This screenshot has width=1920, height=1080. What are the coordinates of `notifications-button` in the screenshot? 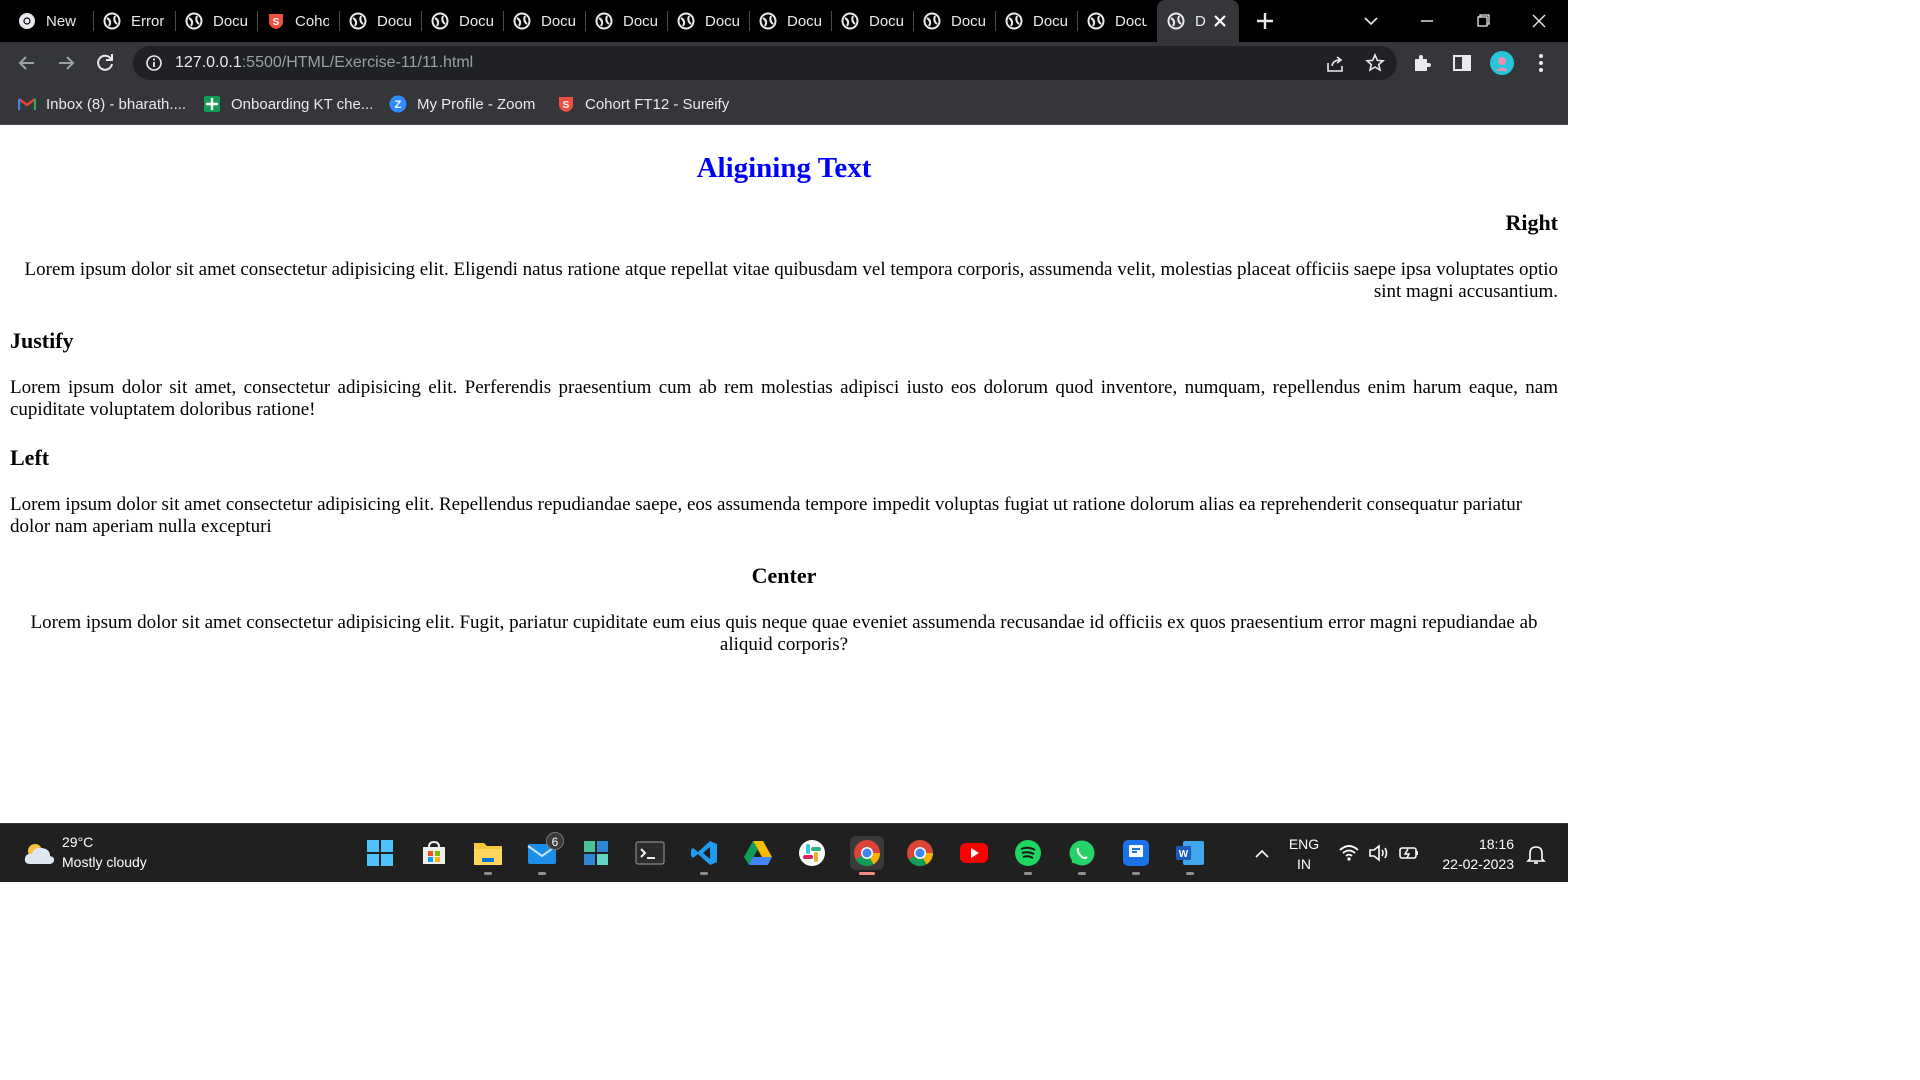 It's located at (1536, 854).